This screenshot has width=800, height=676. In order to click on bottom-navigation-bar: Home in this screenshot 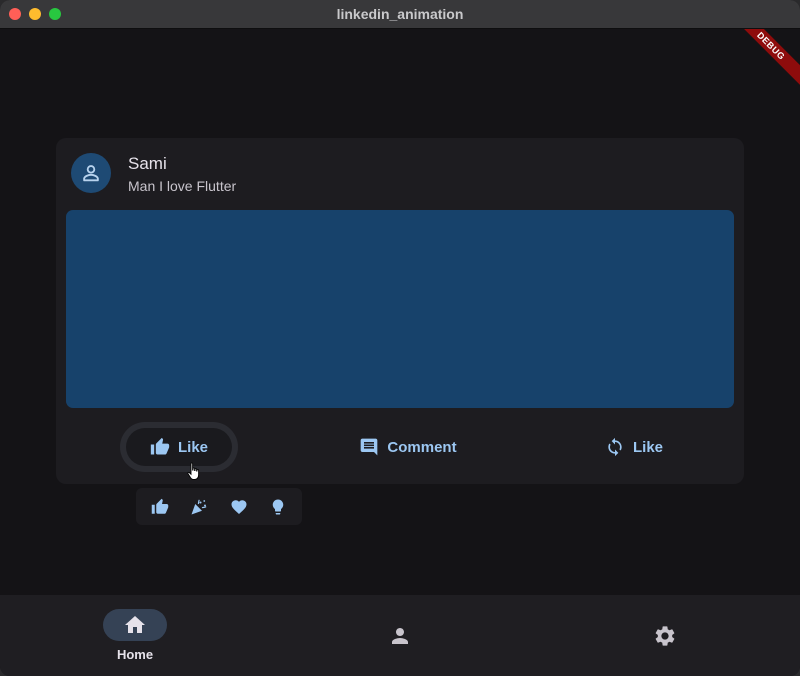, I will do `click(400, 635)`.